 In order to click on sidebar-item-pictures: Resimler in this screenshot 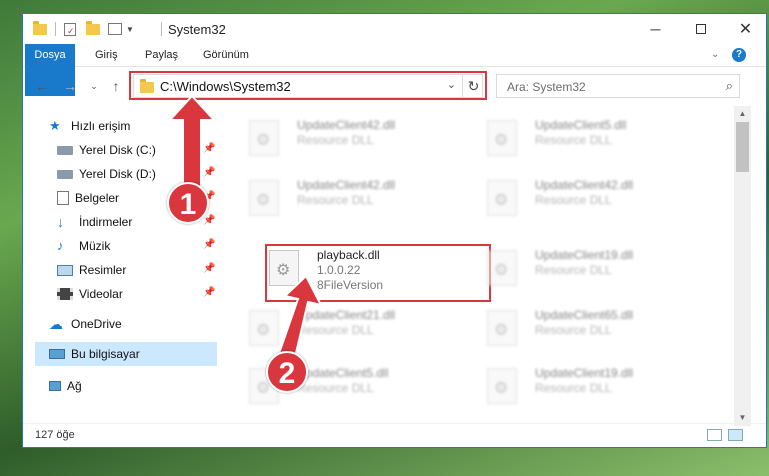, I will do `click(91, 270)`.